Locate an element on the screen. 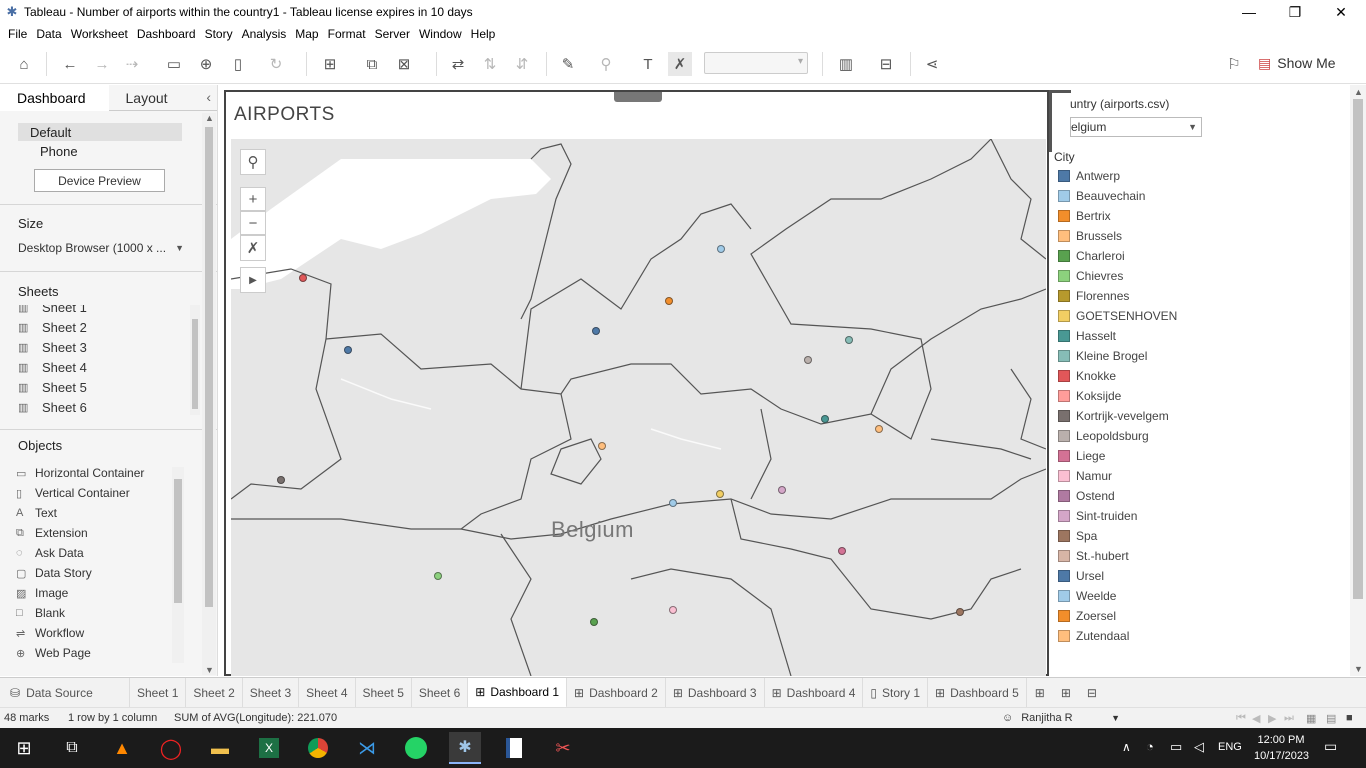  tab-dashboard-2: ⊞ Dashboard 2 is located at coordinates (616, 692).